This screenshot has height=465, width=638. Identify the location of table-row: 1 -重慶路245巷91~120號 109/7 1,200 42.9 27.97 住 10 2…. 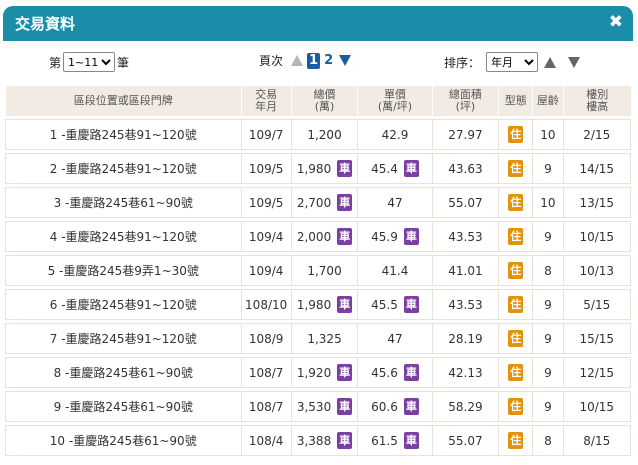
(318, 134).